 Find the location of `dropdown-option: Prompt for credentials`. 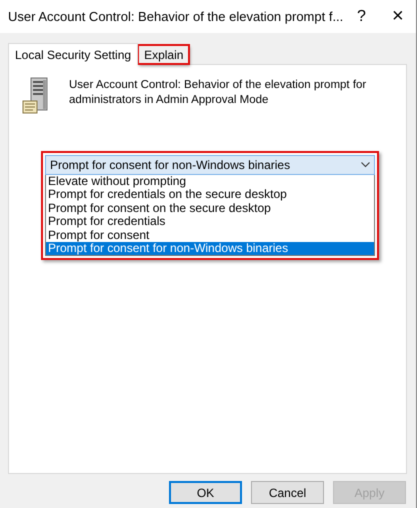

dropdown-option: Prompt for credentials is located at coordinates (210, 222).